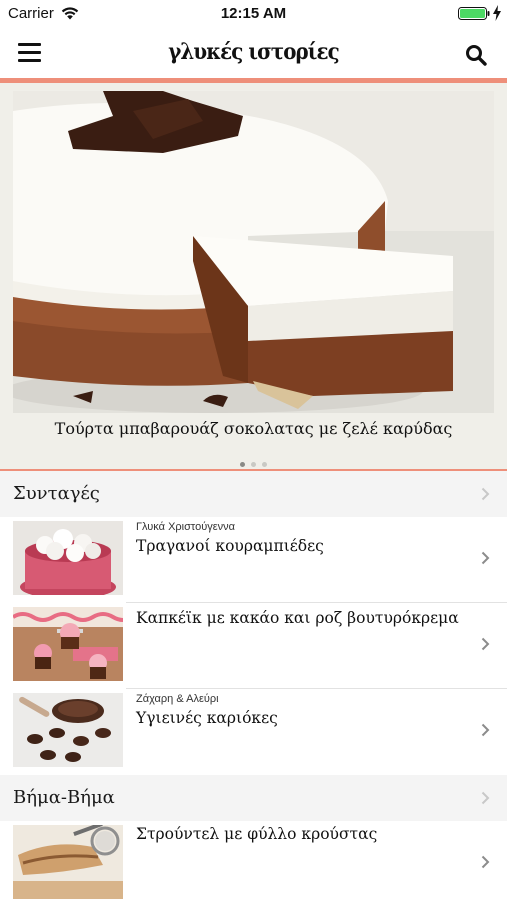 Image resolution: width=507 pixels, height=900 pixels. Describe the element at coordinates (186, 527) in the screenshot. I see `recipe-category: Γλυκά Χριστούγεννα` at that location.